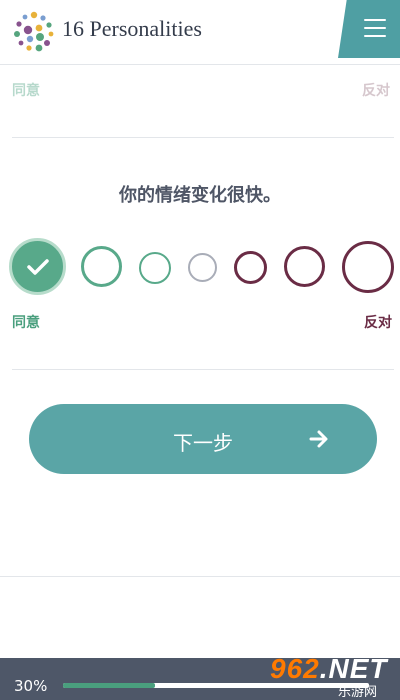 The width and height of the screenshot is (400, 700). Describe the element at coordinates (26, 323) in the screenshot. I see `agree-label: 同意` at that location.